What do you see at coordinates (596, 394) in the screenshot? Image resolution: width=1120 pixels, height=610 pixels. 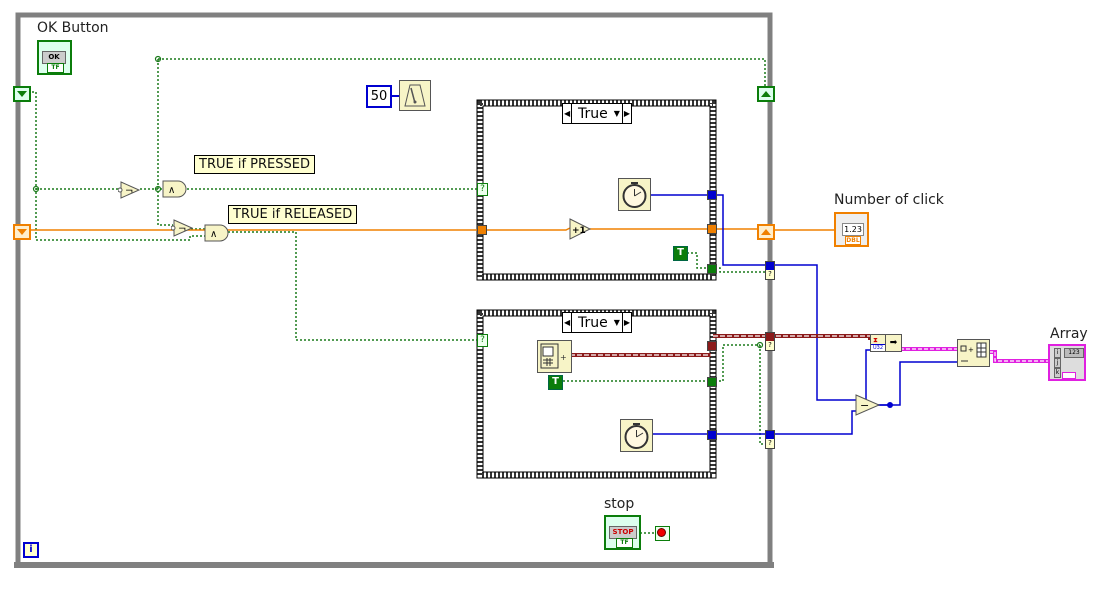 I see `case-structure-2-frame` at bounding box center [596, 394].